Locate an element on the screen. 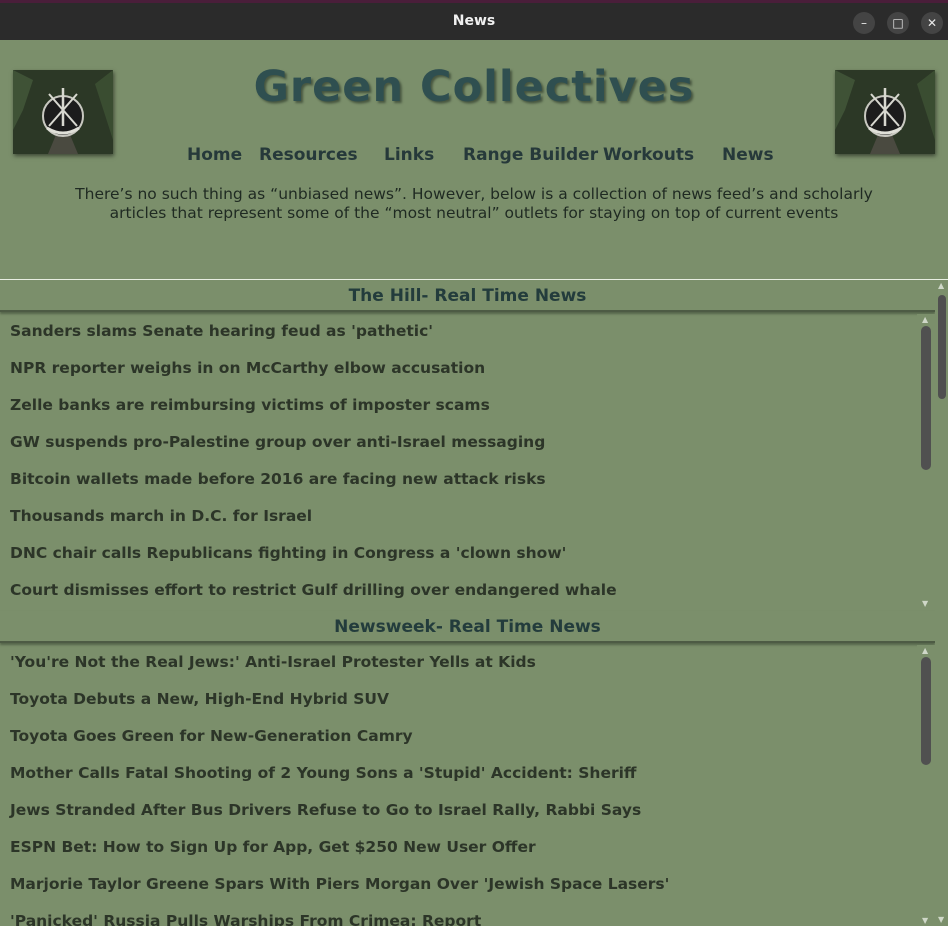 Image resolution: width=948 pixels, height=926 pixels. nav-range-builder: Range Builder is located at coordinates (530, 155).